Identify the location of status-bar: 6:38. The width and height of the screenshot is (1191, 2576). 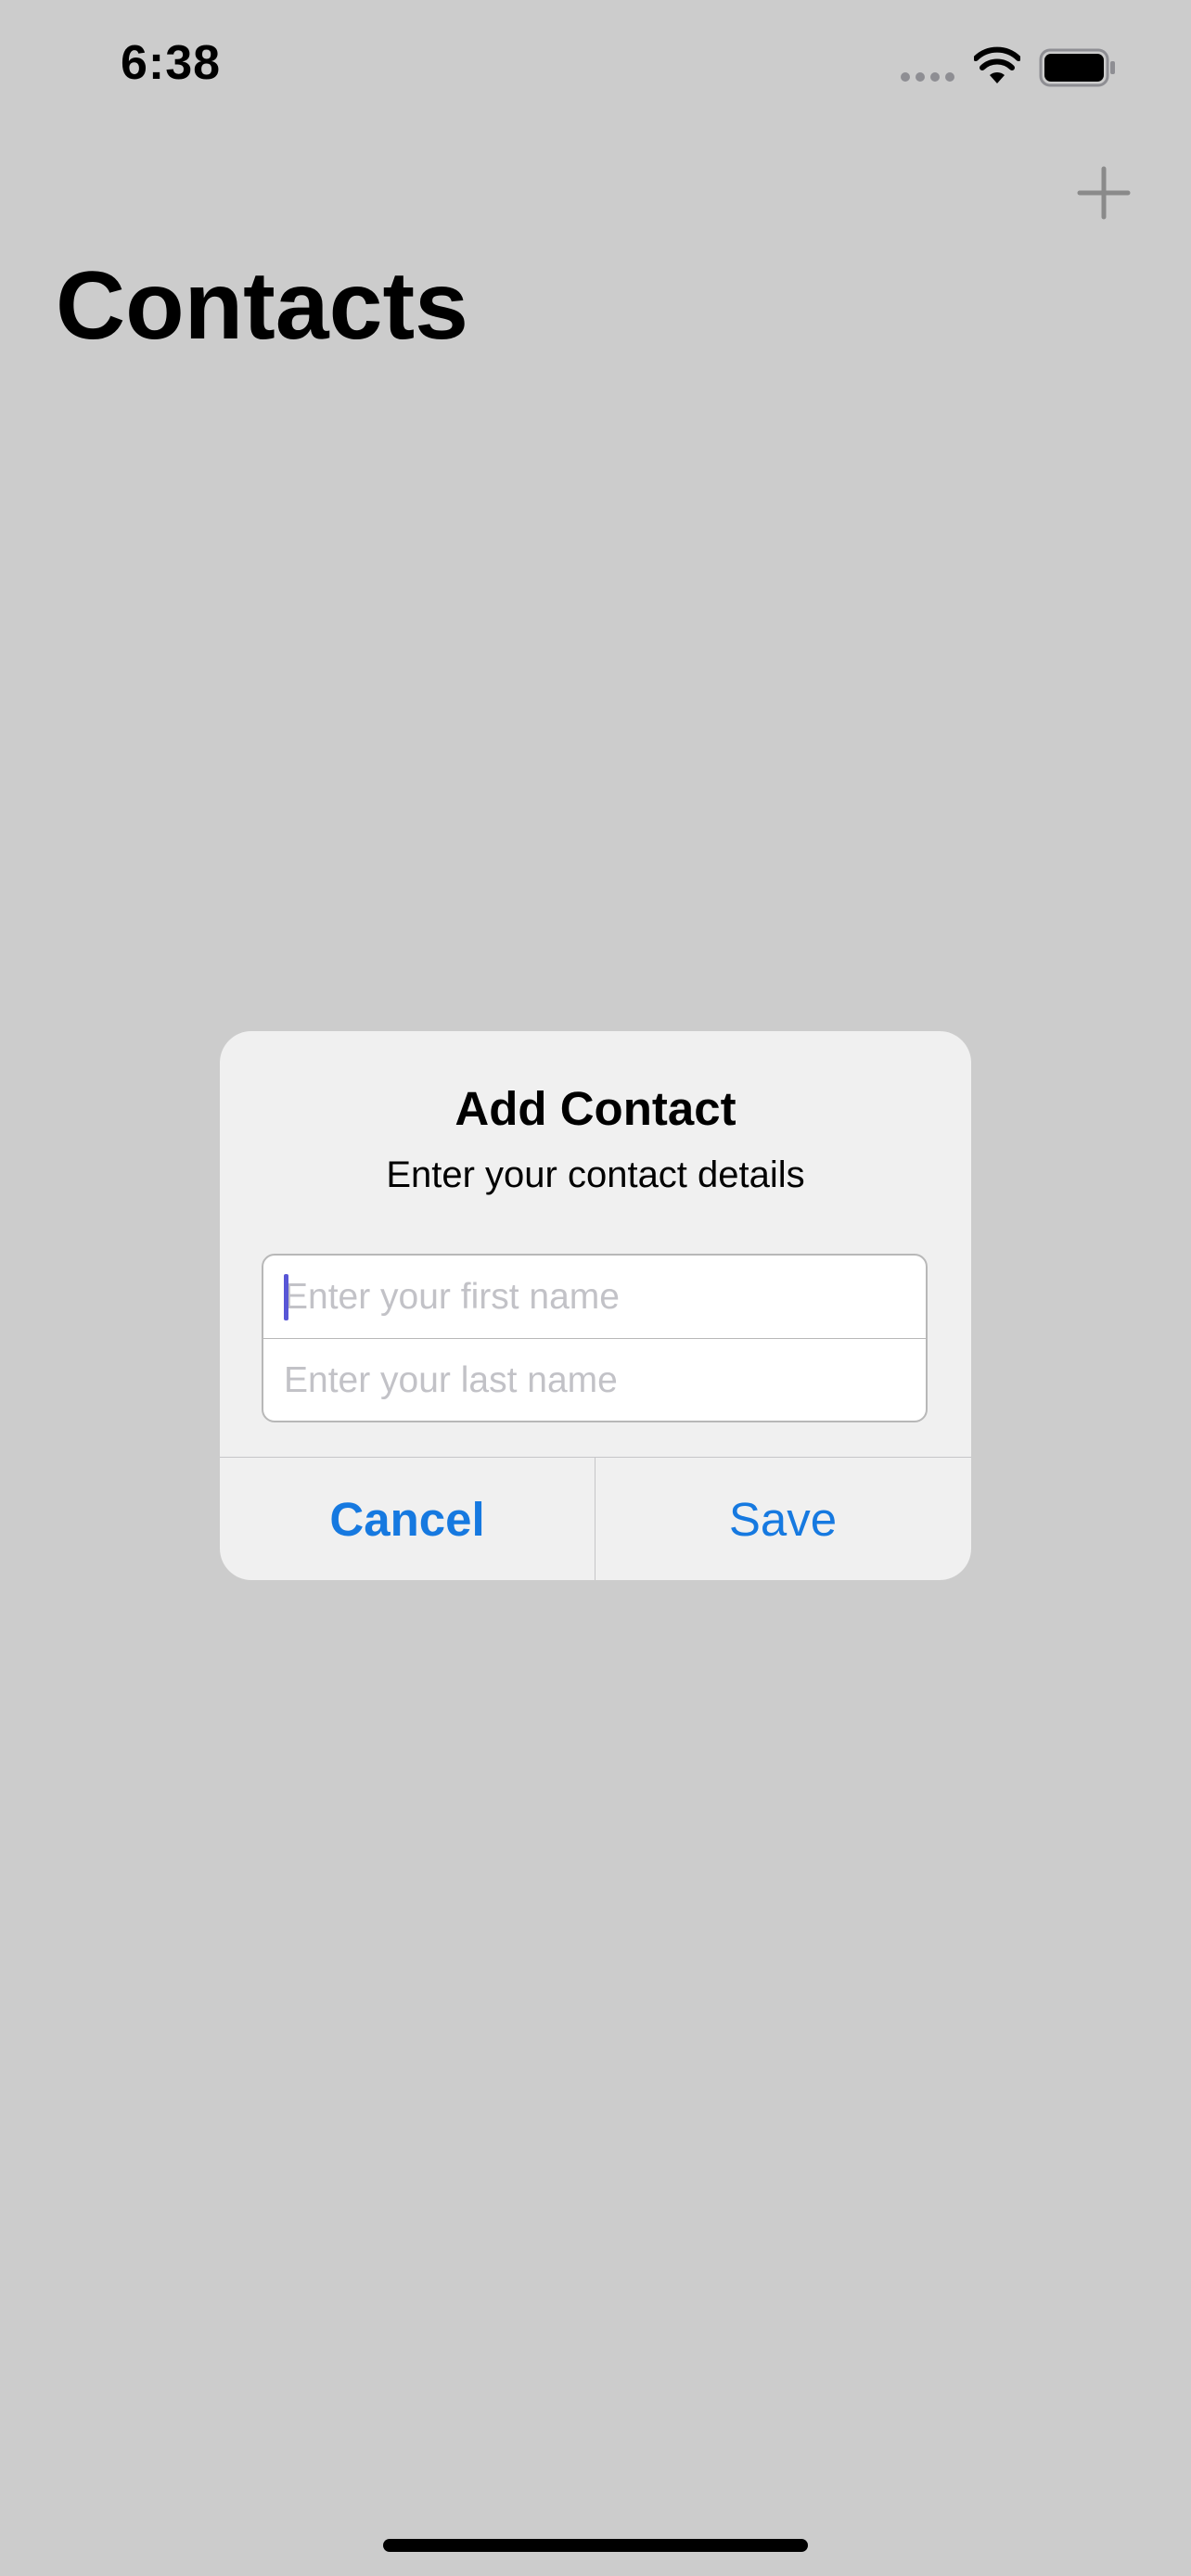
(595, 69).